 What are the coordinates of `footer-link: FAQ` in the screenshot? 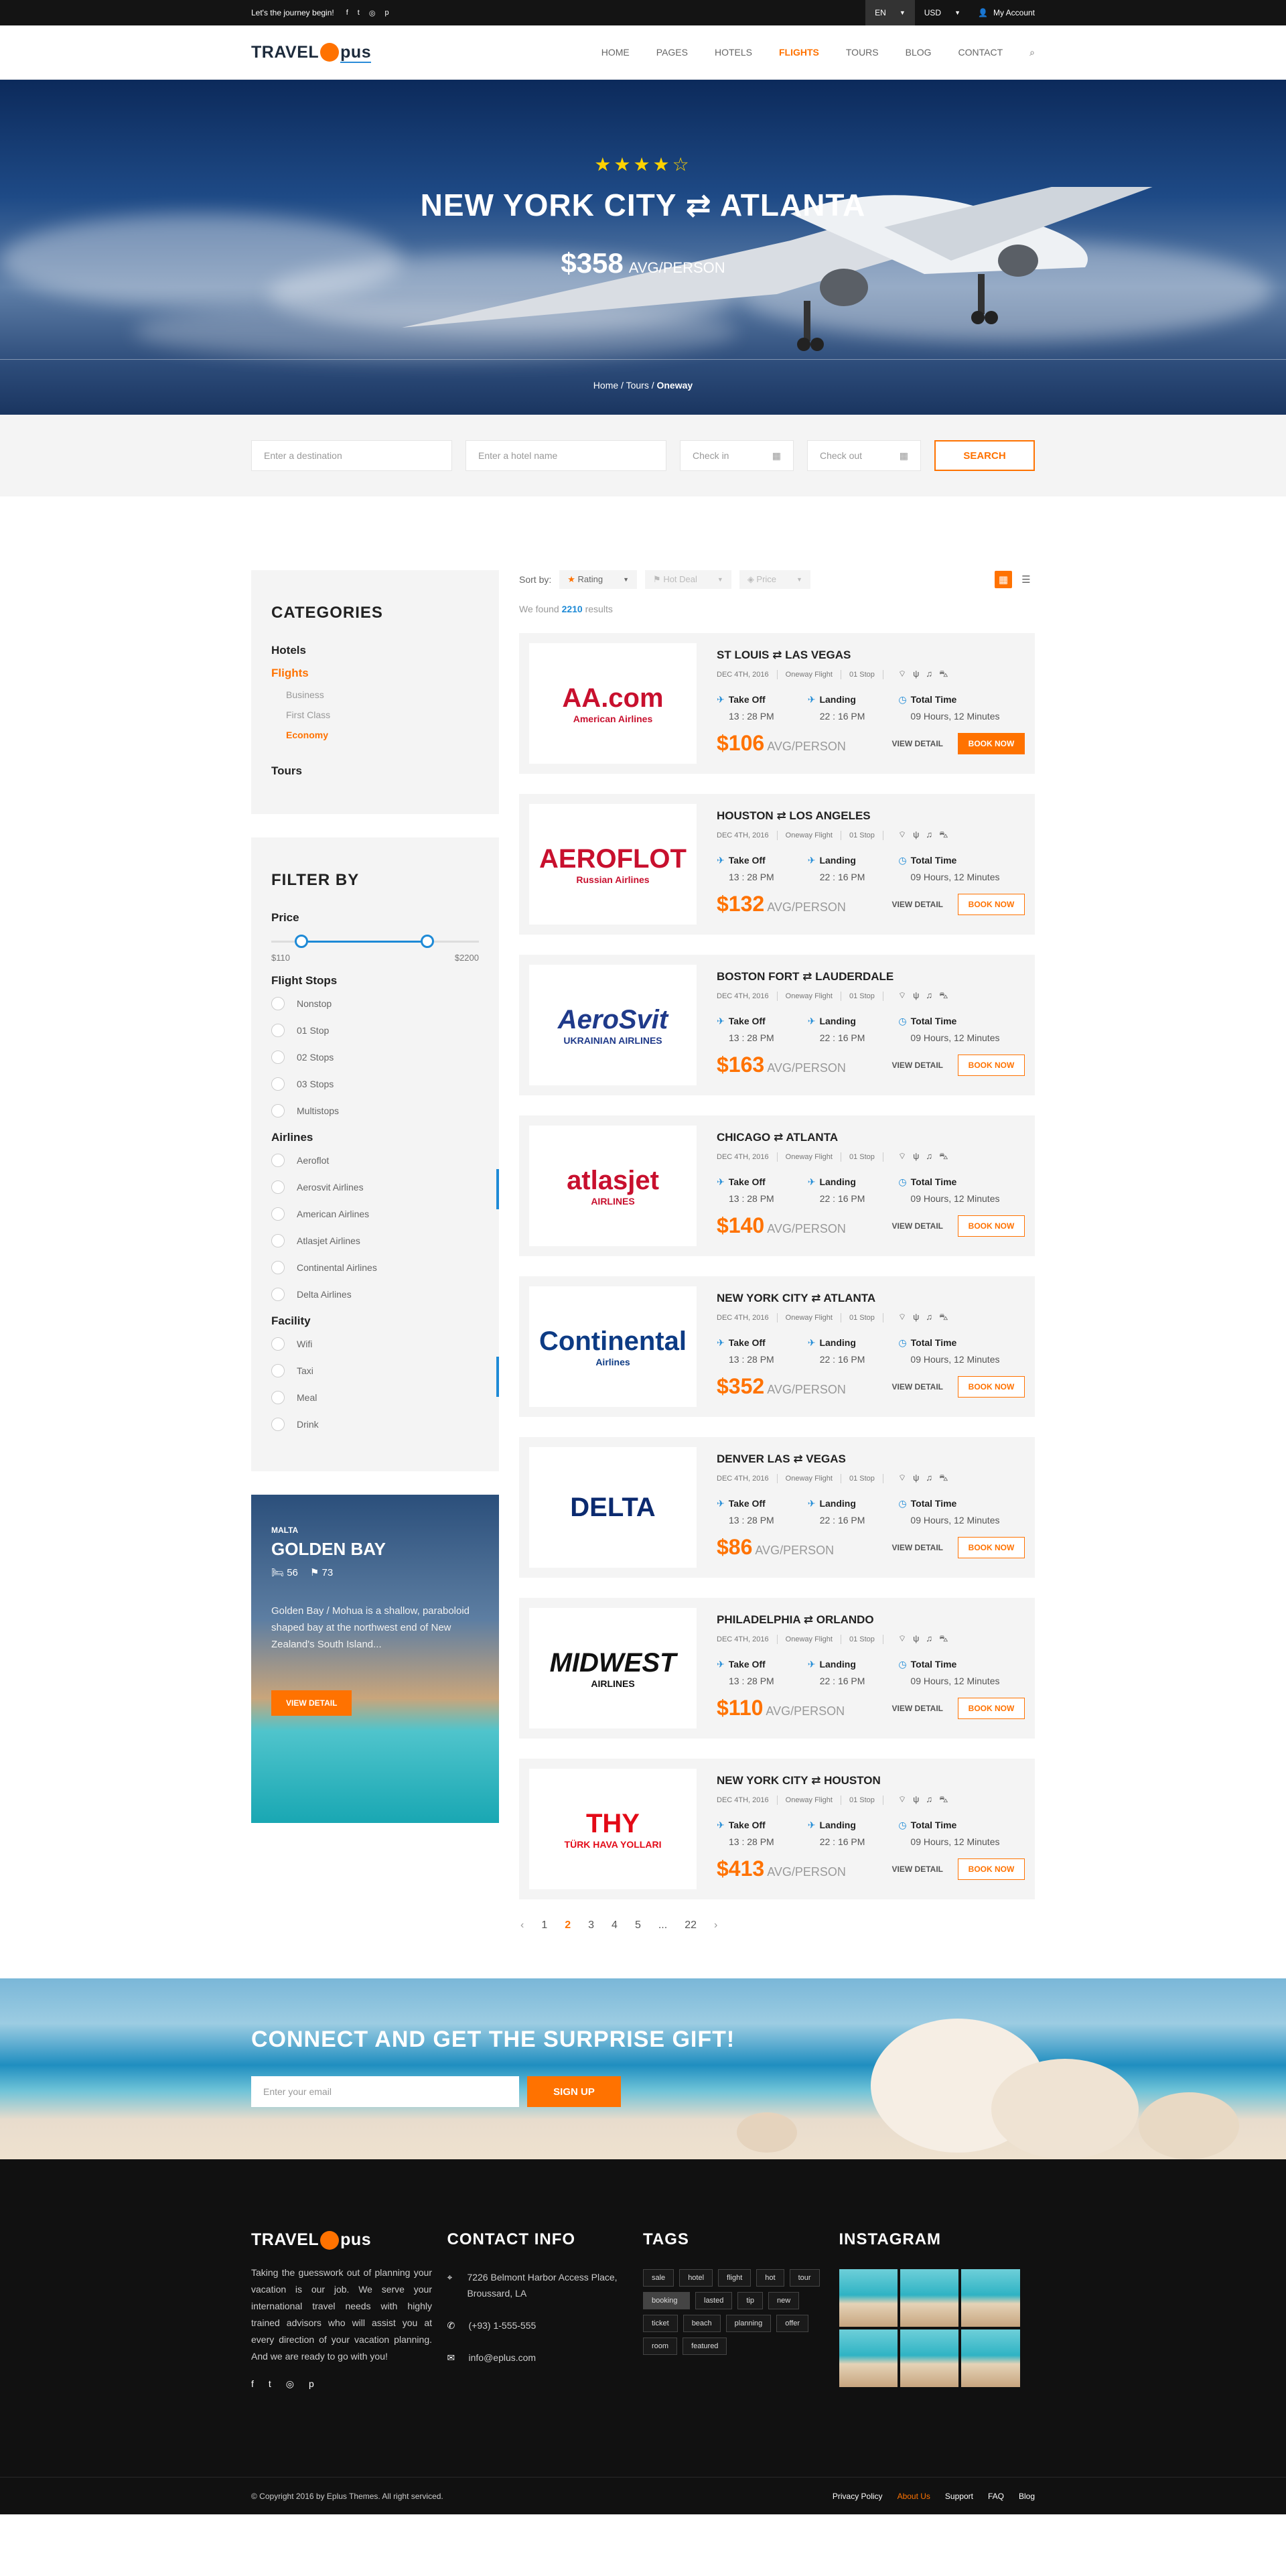 It's located at (996, 2496).